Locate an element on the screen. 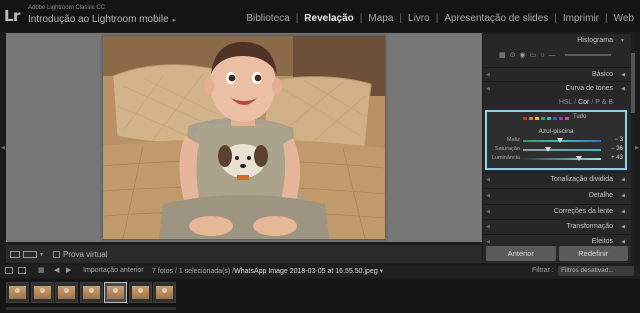 This screenshot has width=640, height=313. scrollbar-thumb is located at coordinates (633, 83).